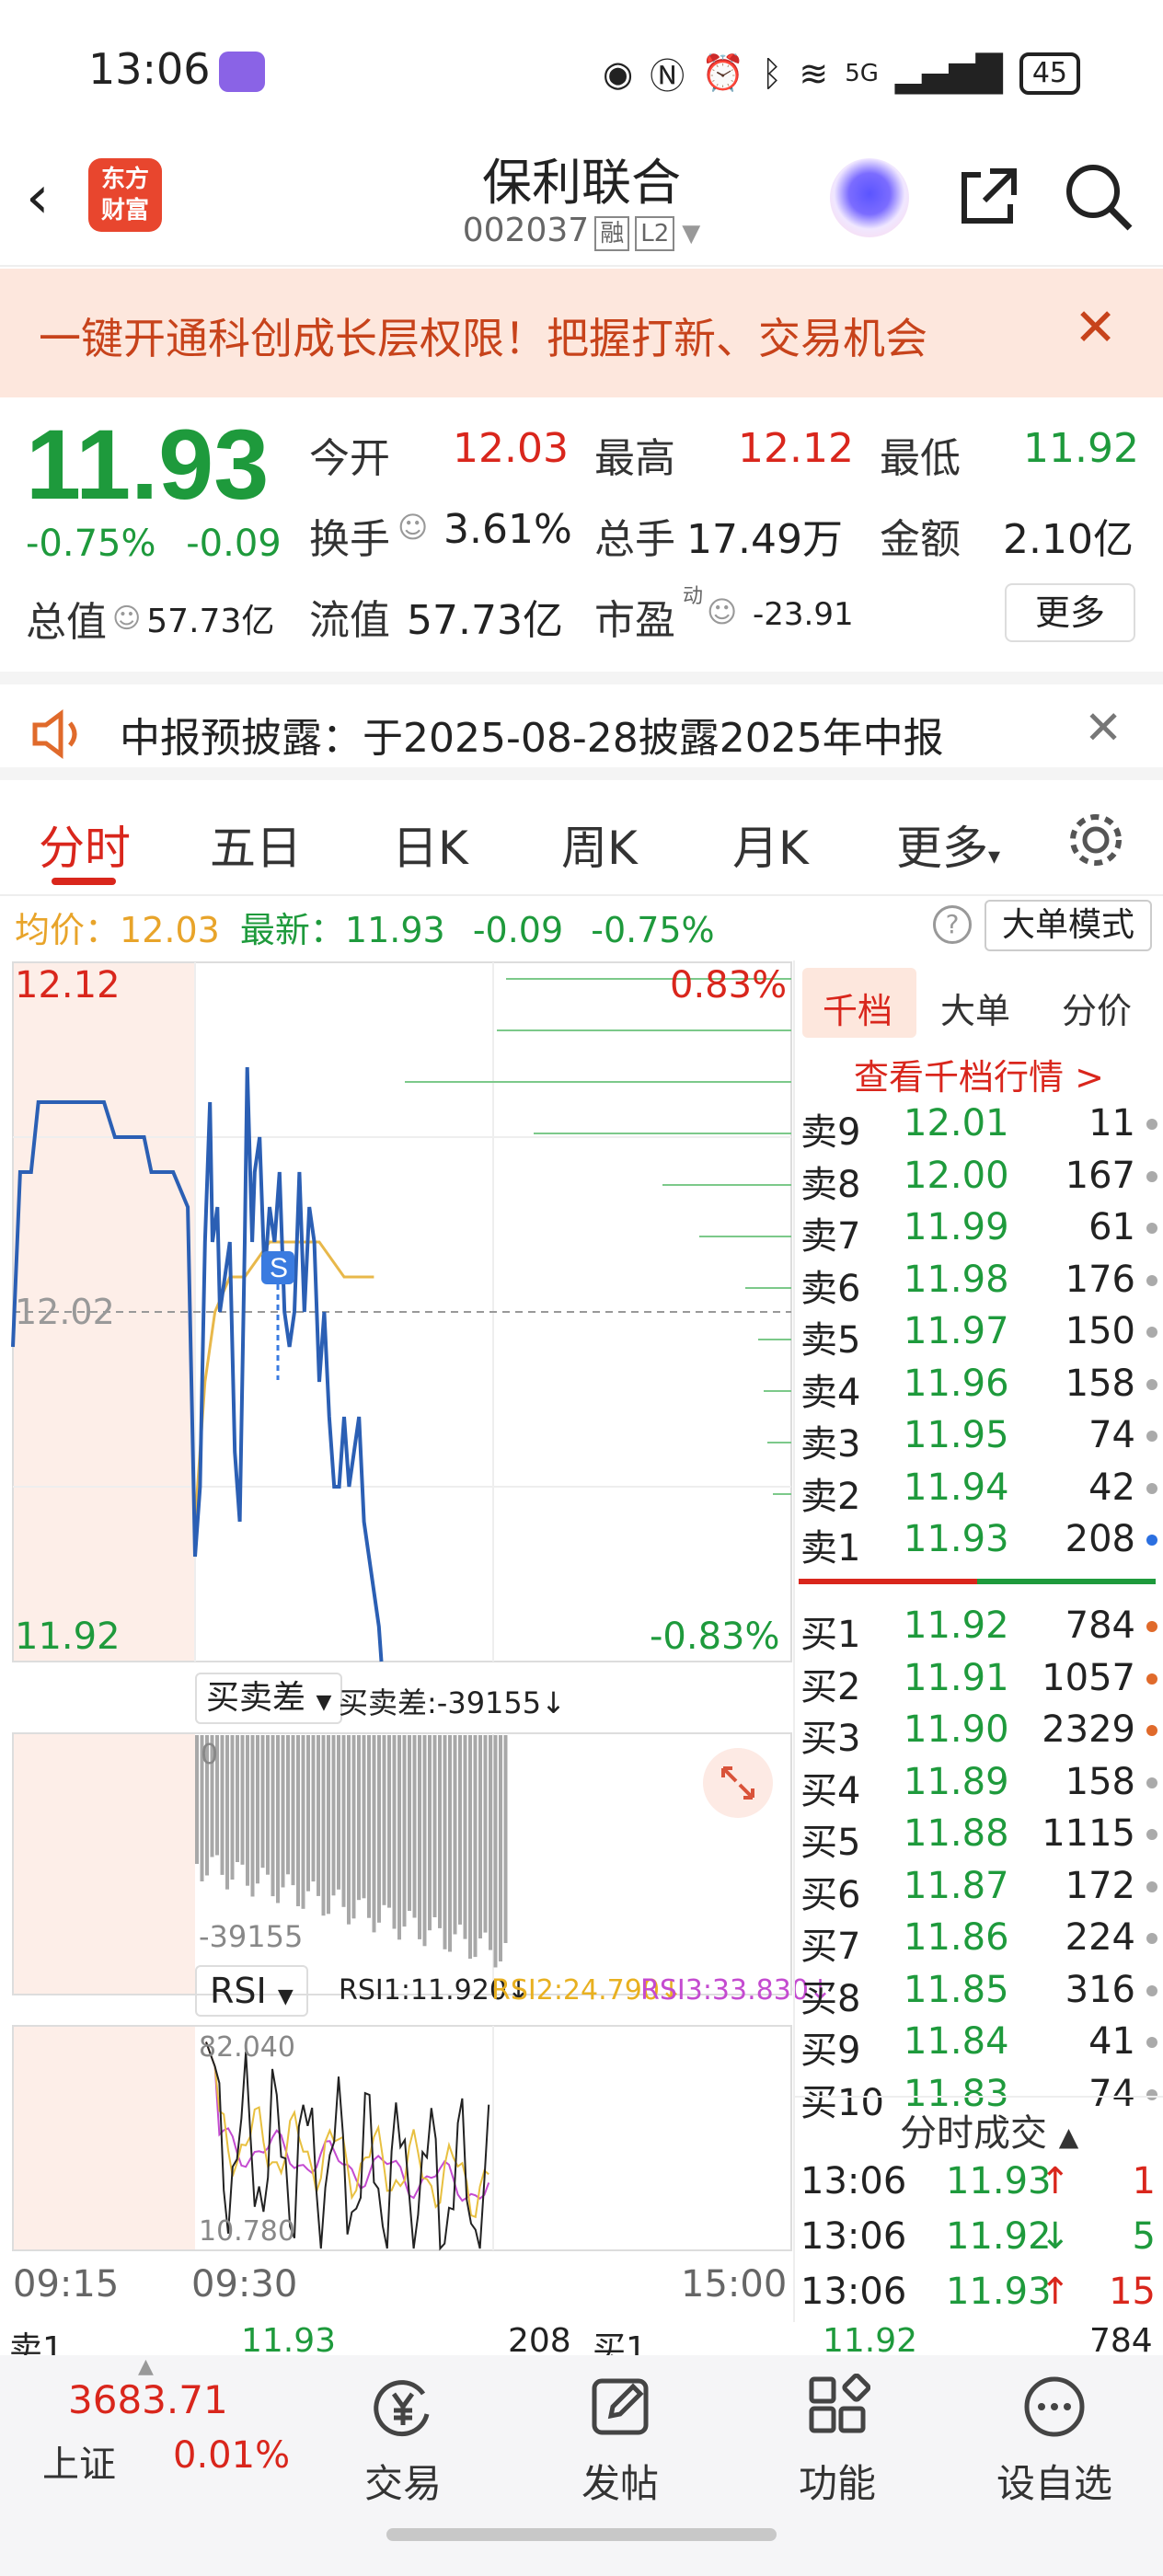 The height and width of the screenshot is (2576, 1163). Describe the element at coordinates (975, 1008) in the screenshot. I see `side-tab-big-orders: 大单` at that location.